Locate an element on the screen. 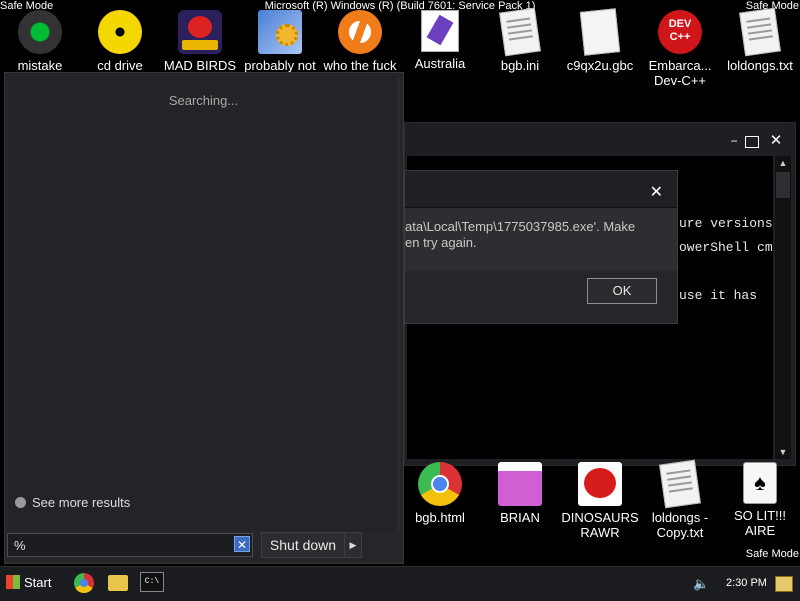 This screenshot has height=601, width=800. desktop-icon-brian: BRIAN is located at coordinates (520, 493).